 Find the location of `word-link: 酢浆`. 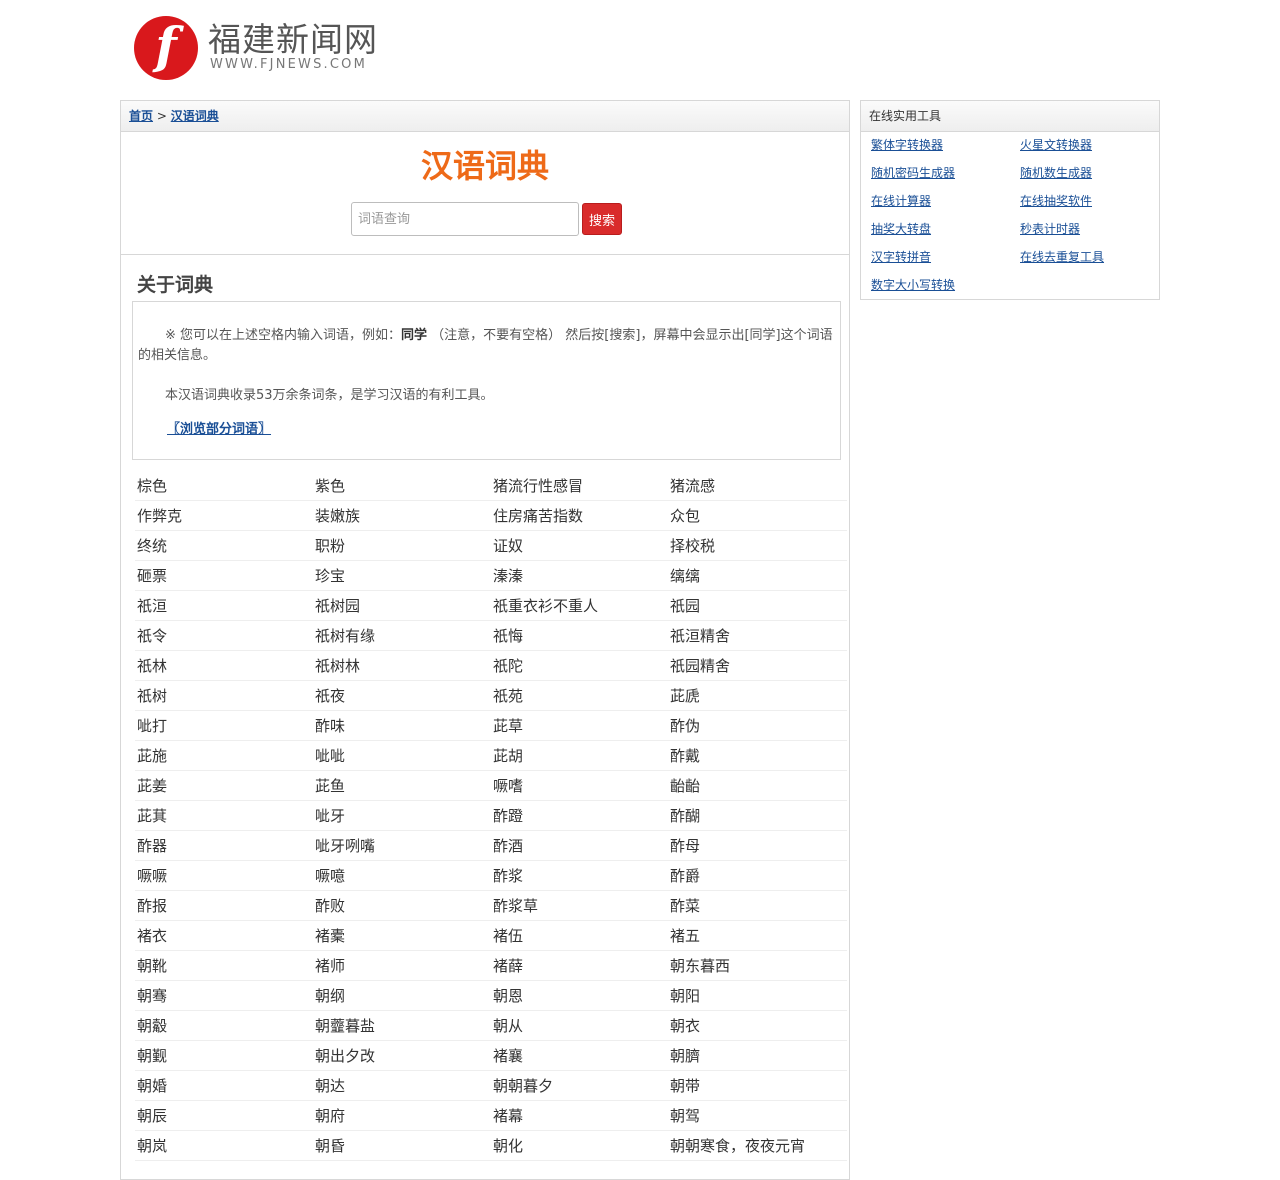

word-link: 酢浆 is located at coordinates (579, 876).